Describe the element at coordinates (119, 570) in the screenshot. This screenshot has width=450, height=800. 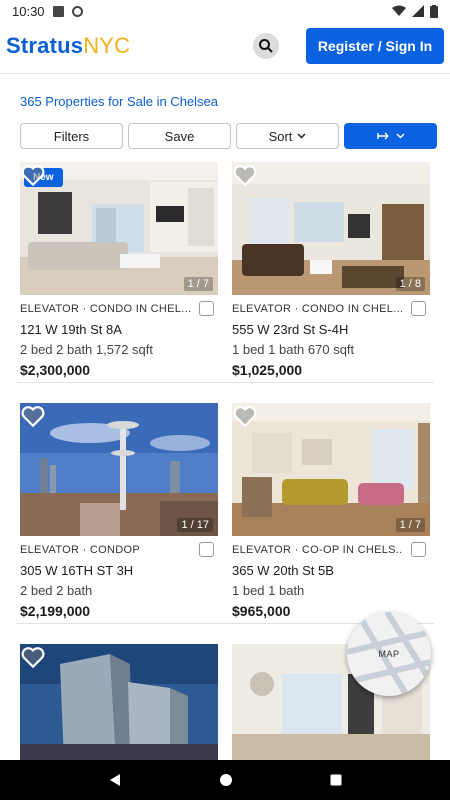
I see `listing-address: 305 W 16TH ST 3H` at that location.